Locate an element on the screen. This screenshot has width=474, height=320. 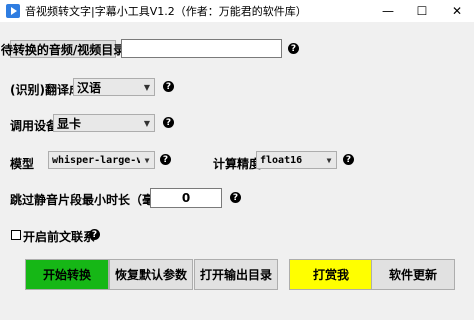
language-select: 汉语 ▼ is located at coordinates (114, 87).